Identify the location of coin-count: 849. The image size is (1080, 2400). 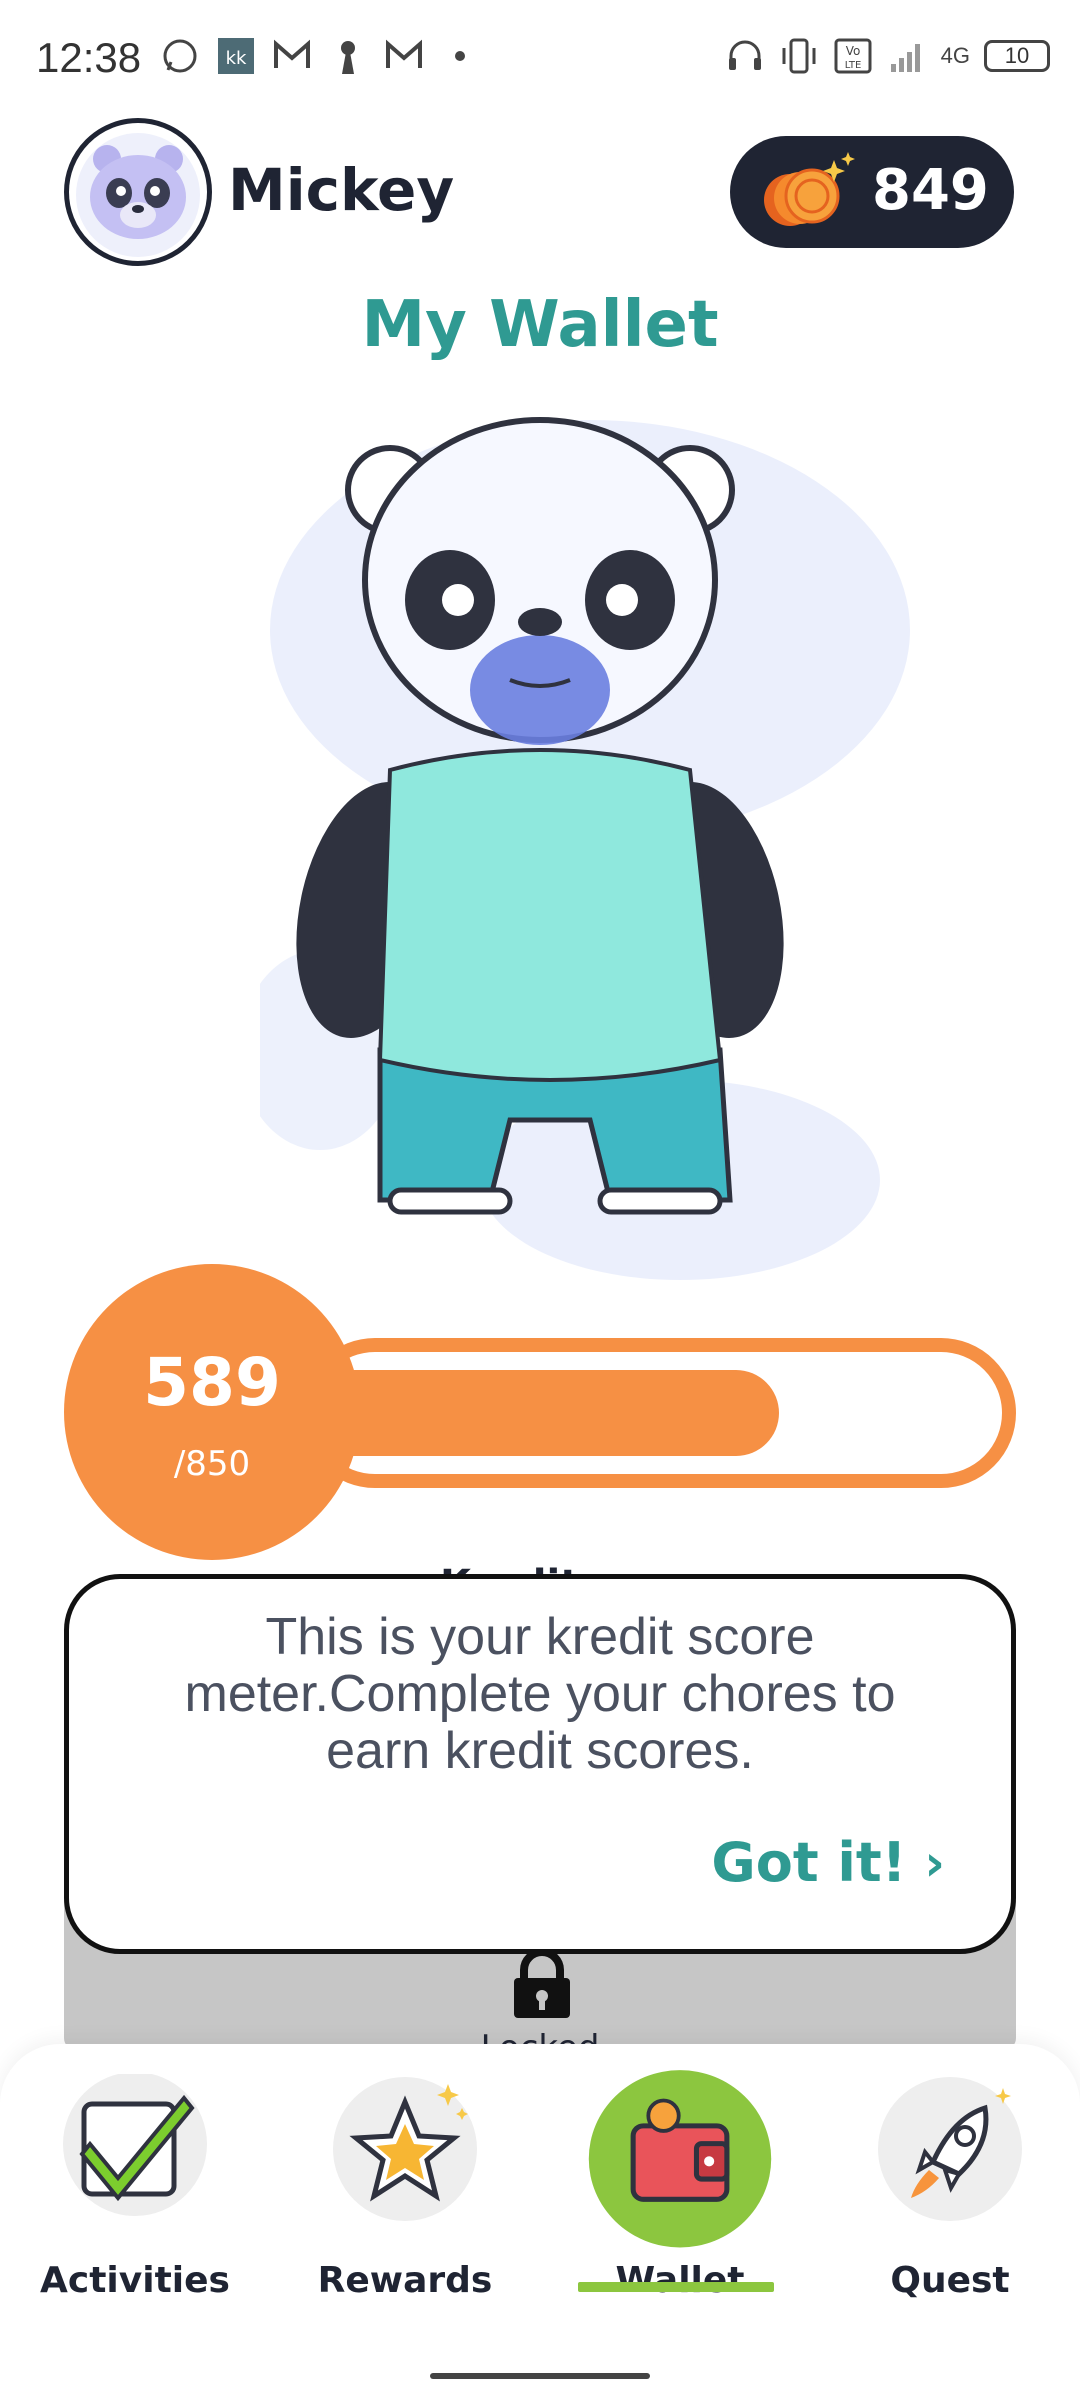
(930, 190).